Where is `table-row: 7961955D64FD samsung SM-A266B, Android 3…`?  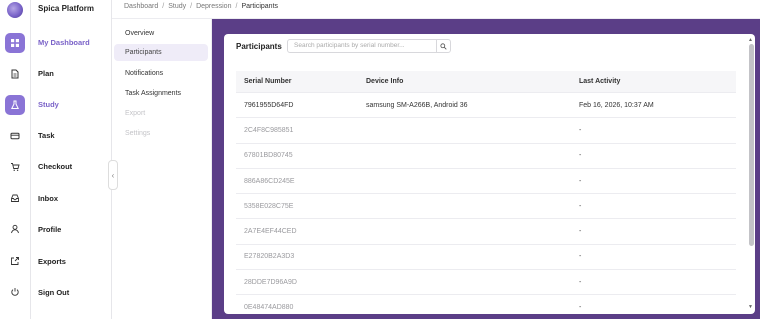 table-row: 7961955D64FD samsung SM-A266B, Android 3… is located at coordinates (486, 106).